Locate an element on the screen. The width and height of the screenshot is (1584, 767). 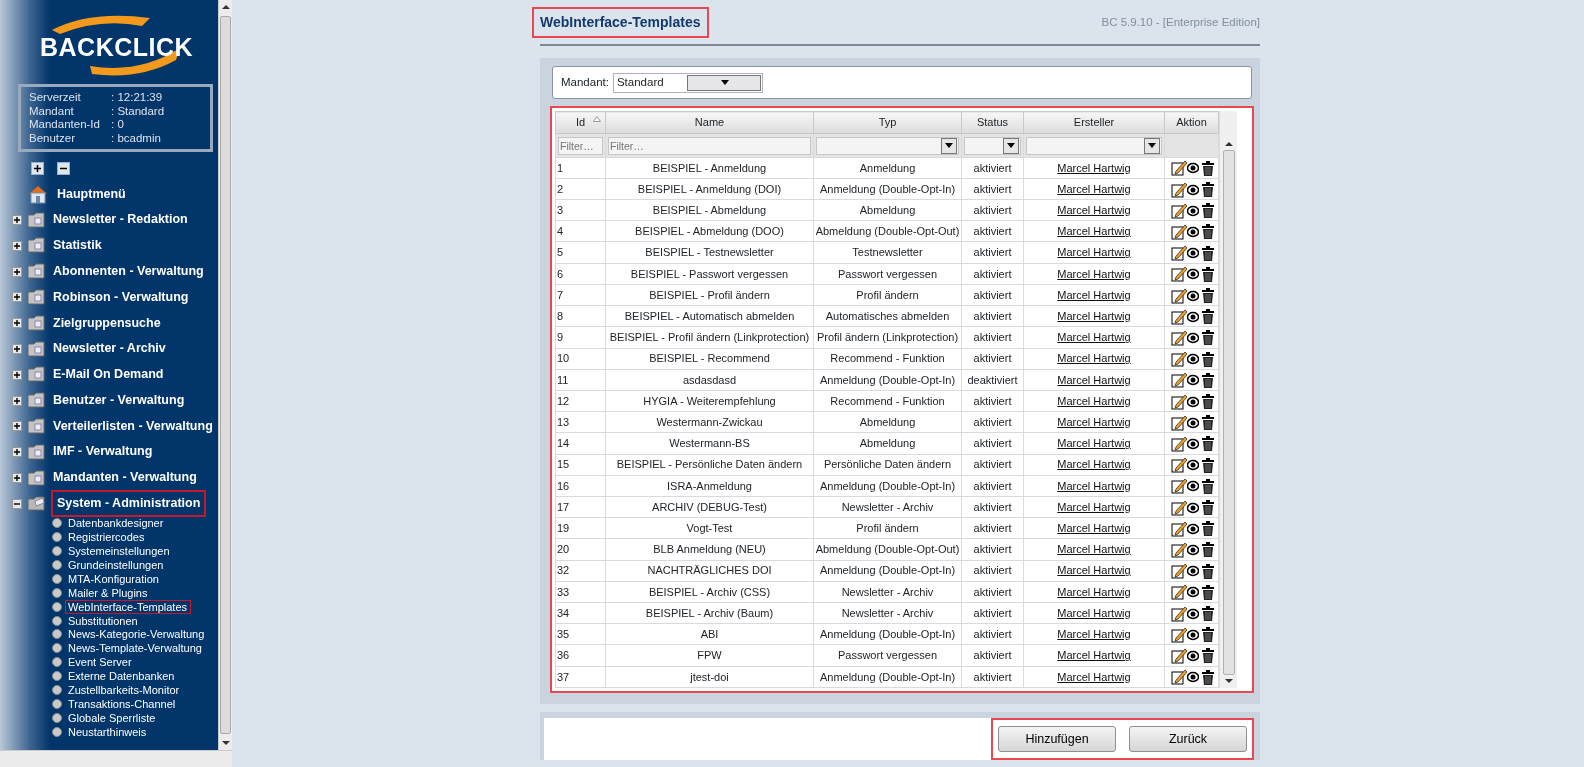
collapse-all-icon is located at coordinates (63, 168).